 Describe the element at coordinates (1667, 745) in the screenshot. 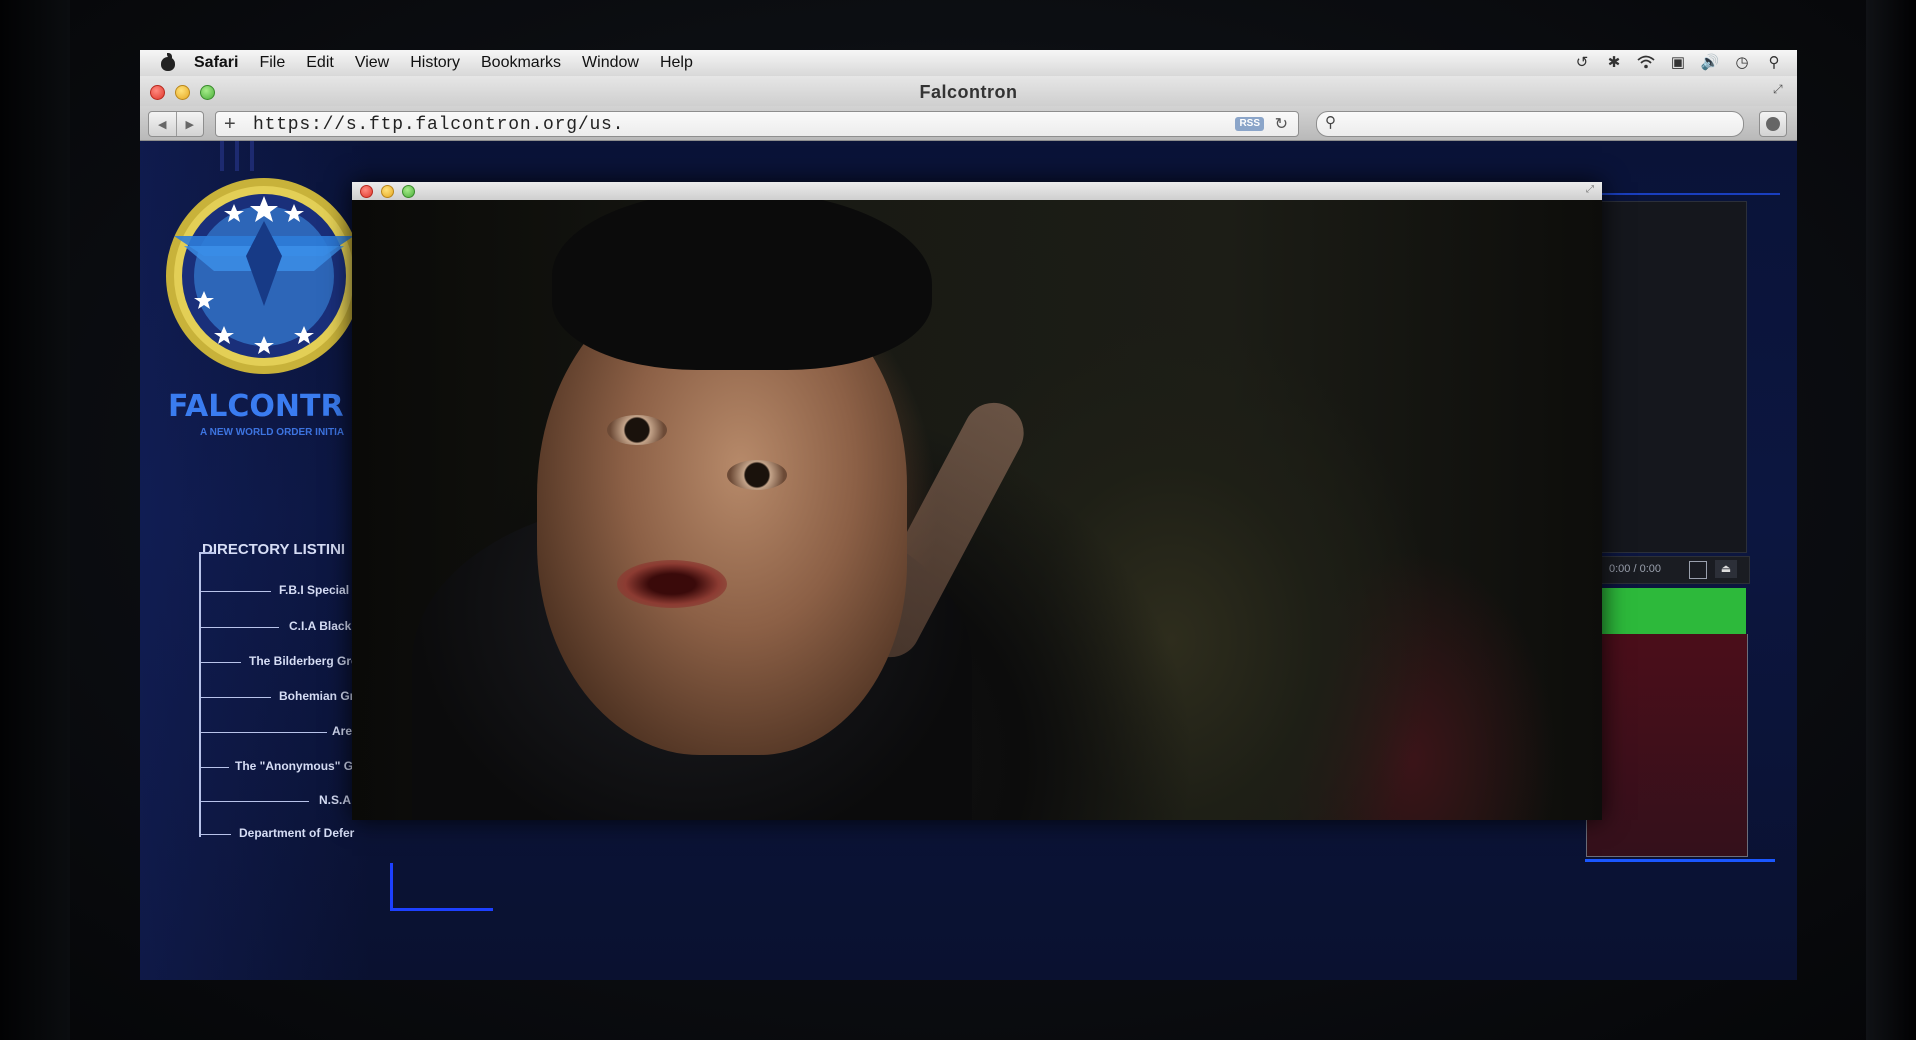

I see `alert-panel` at that location.